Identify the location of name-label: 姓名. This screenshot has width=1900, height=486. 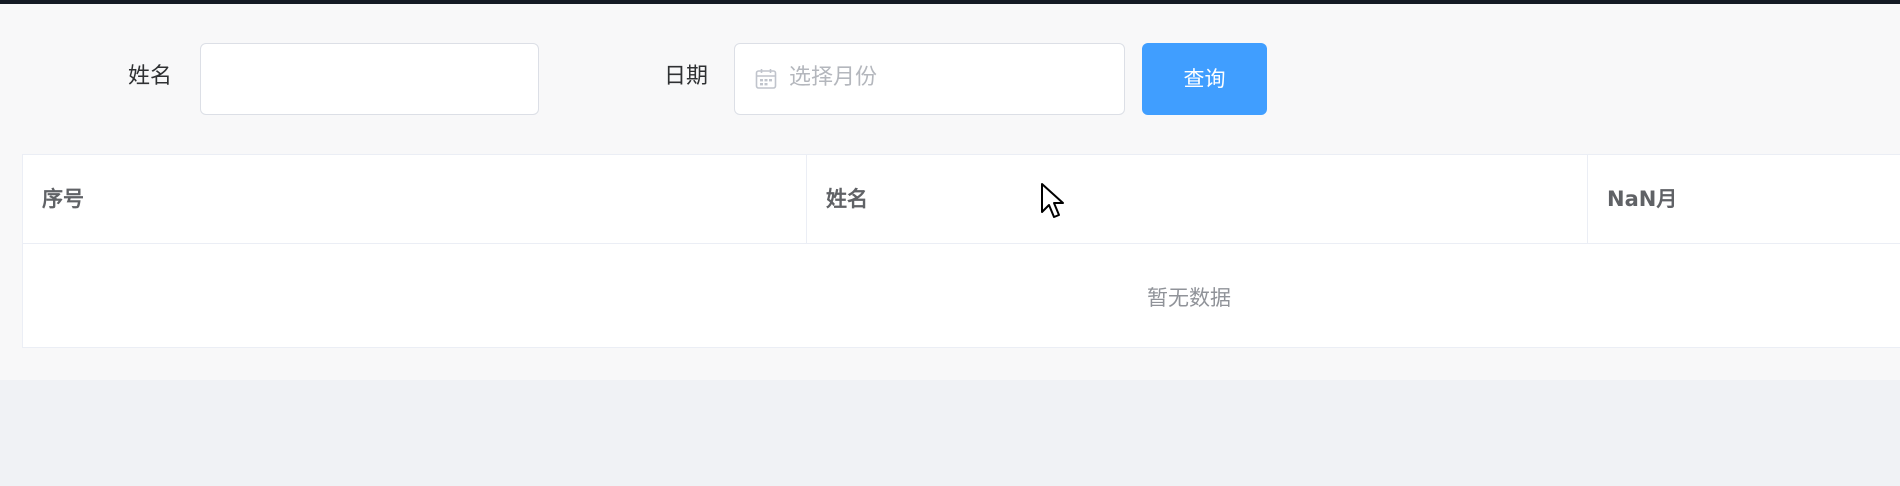
(150, 76).